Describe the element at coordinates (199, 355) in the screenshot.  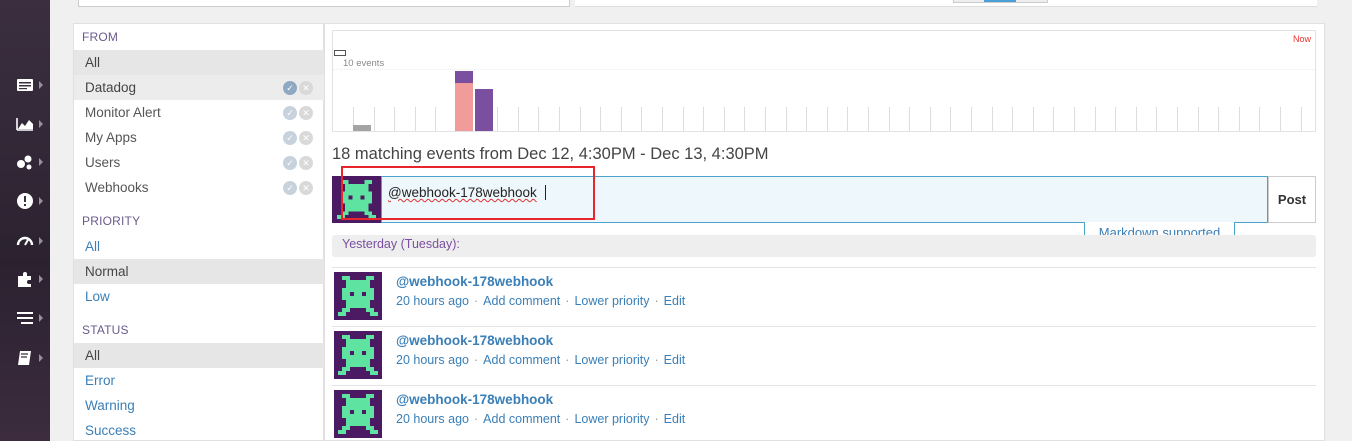
I see `filter-status-all: All` at that location.